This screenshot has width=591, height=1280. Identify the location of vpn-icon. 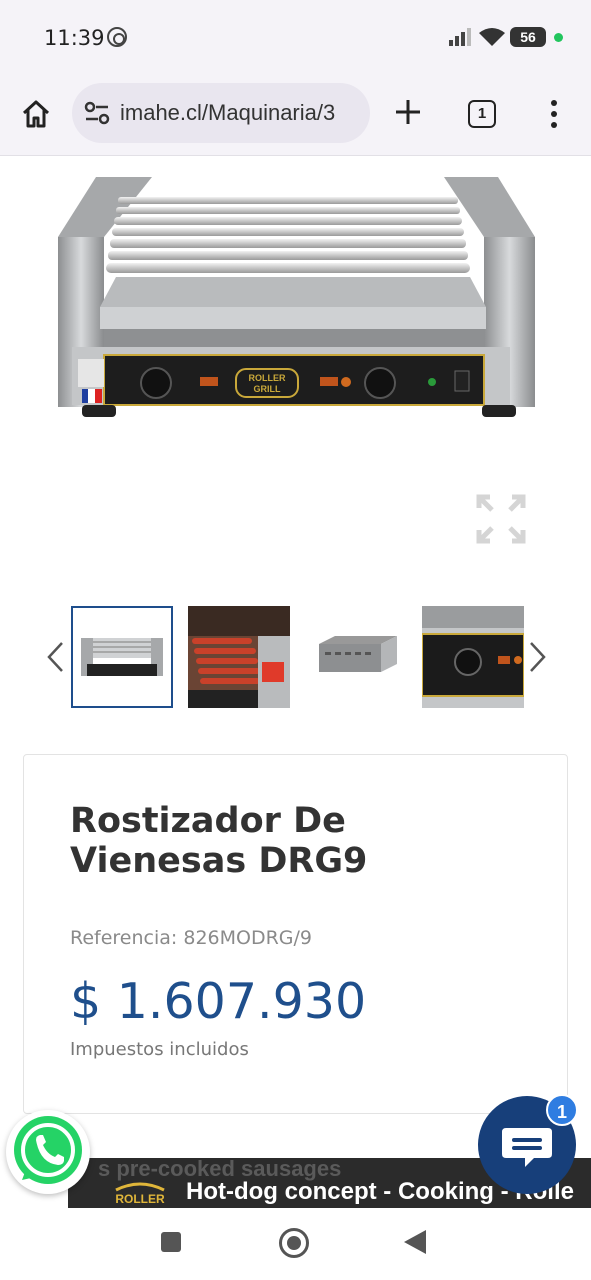
(117, 37).